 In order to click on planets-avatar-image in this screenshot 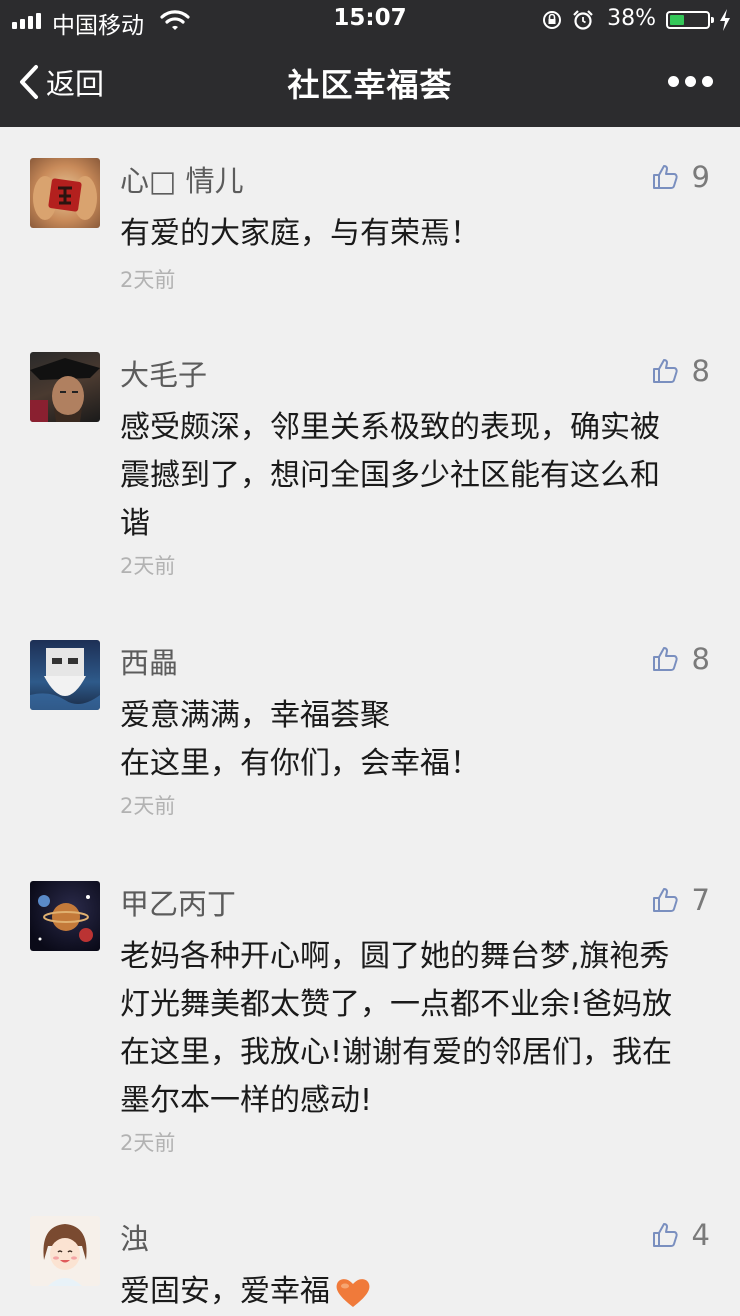, I will do `click(65, 918)`.